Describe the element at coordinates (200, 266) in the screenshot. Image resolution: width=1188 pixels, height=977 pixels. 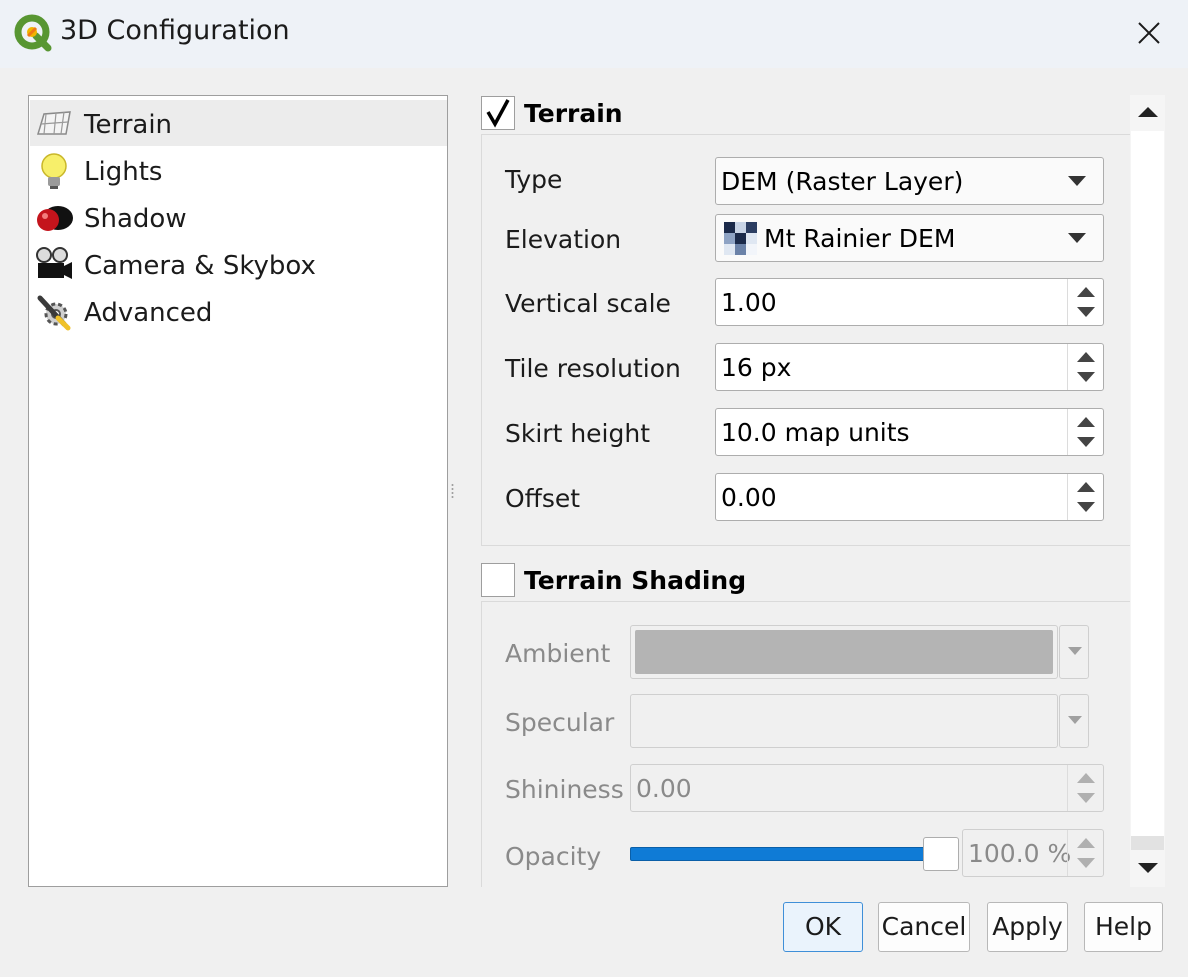
I see `sidebar-item-label: Camera & Skybox` at that location.